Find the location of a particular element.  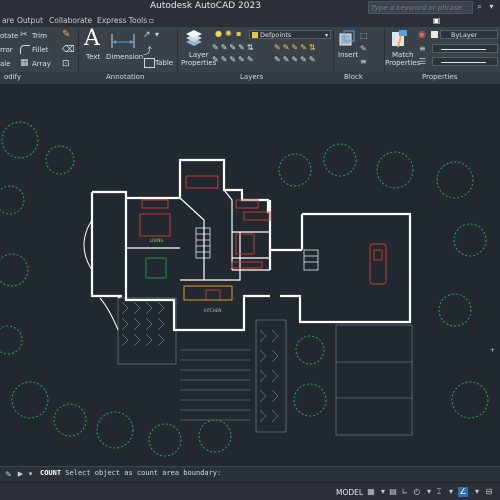

color-dropdown: ByLayer is located at coordinates (469, 34).